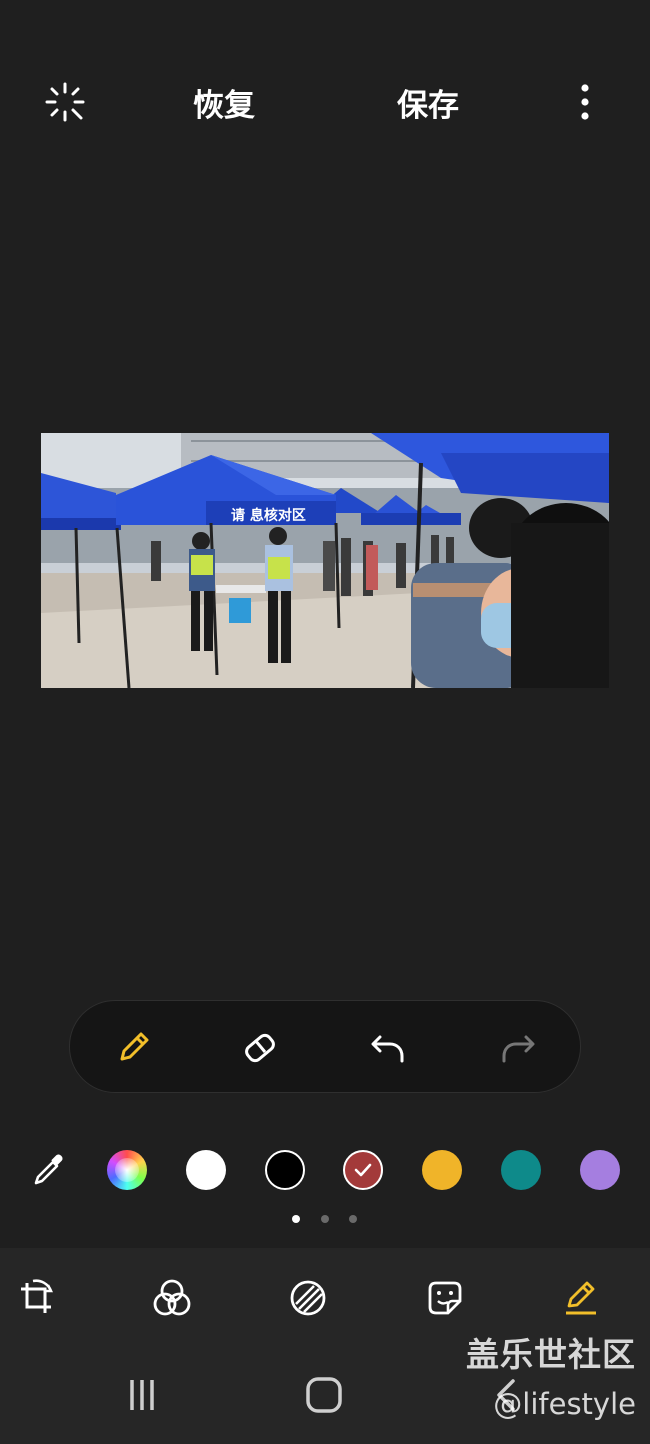  Describe the element at coordinates (551, 1354) in the screenshot. I see `watermark-line1: 盖乐世社区` at that location.